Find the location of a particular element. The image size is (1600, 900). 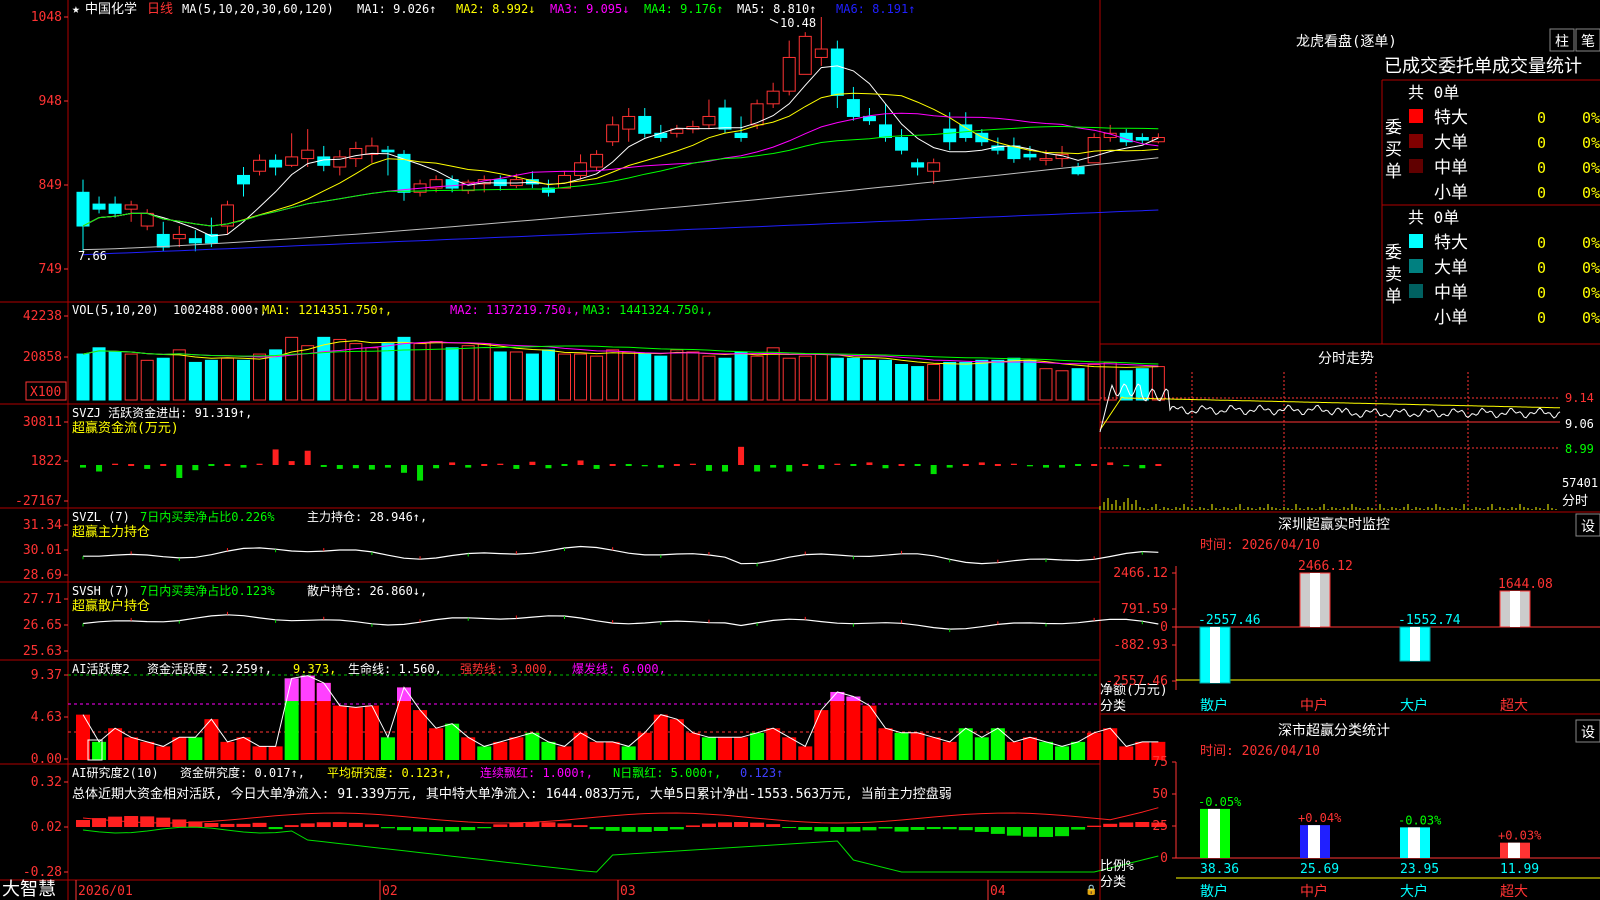

ai-label: AI活跃度2 is located at coordinates (101, 668).